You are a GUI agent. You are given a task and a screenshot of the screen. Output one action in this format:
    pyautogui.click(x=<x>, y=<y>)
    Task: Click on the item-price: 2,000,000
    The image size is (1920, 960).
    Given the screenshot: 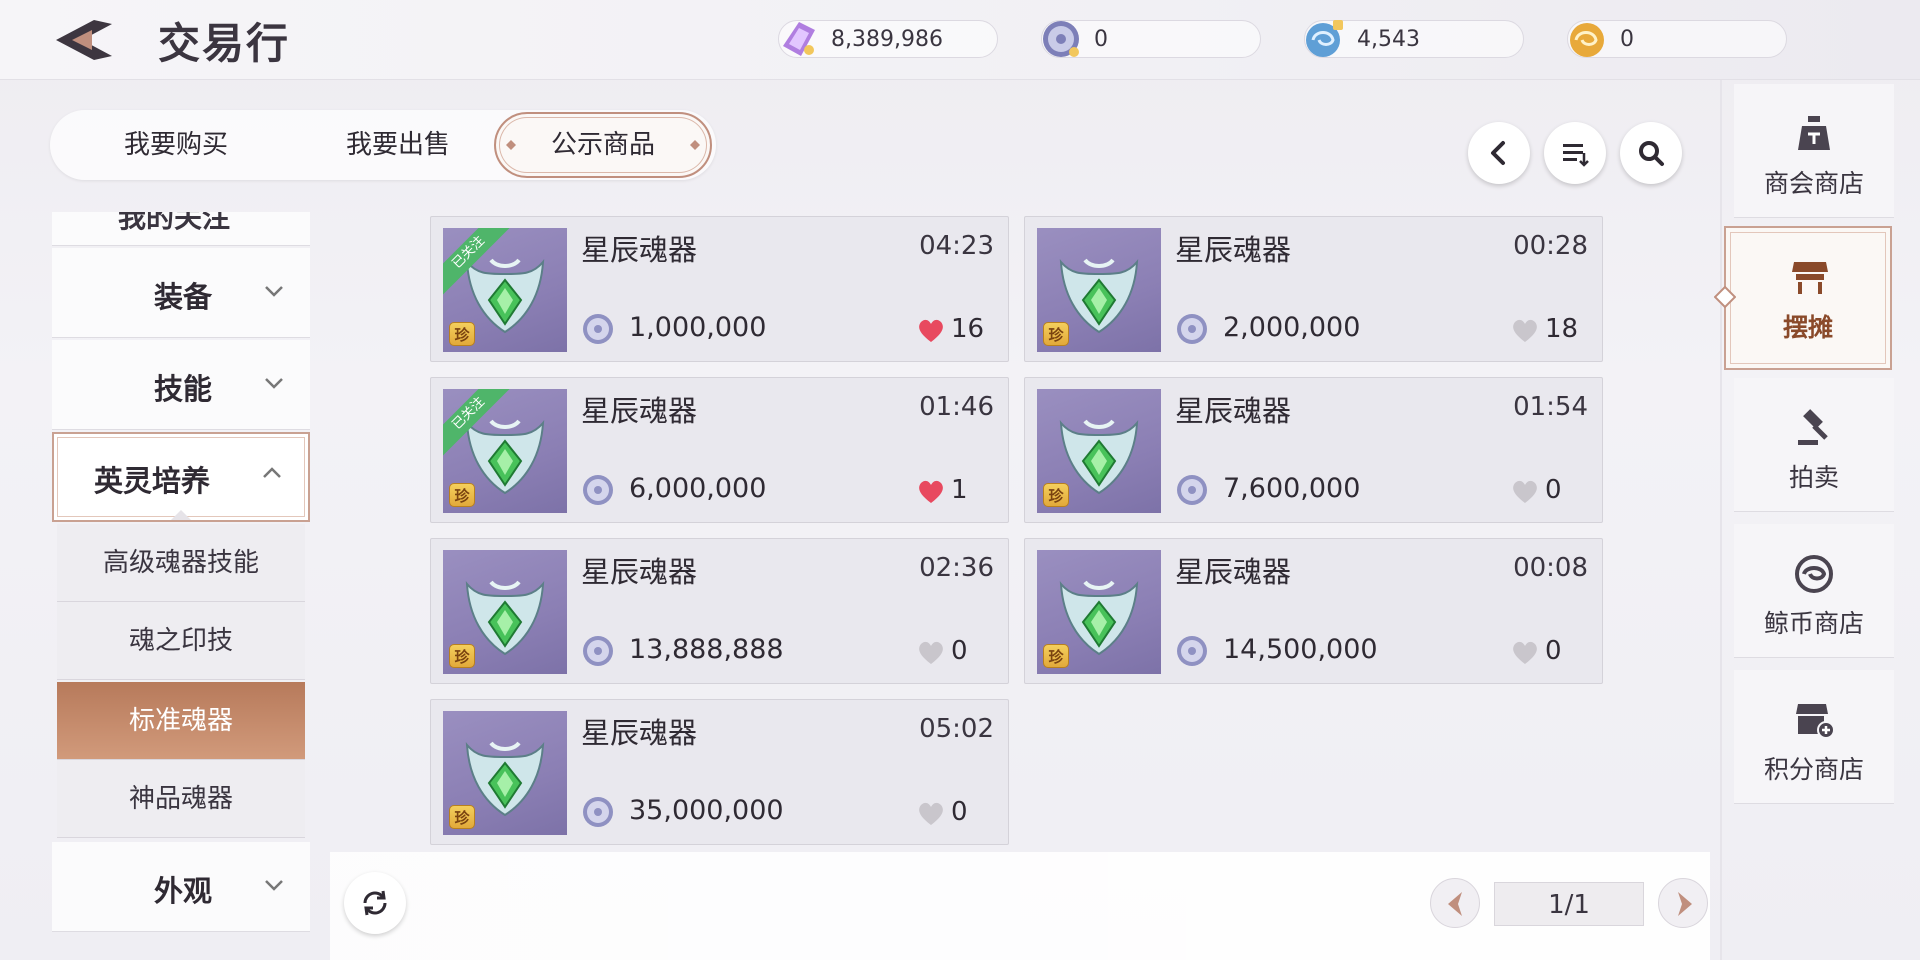 What is the action you would take?
    pyautogui.click(x=1292, y=327)
    